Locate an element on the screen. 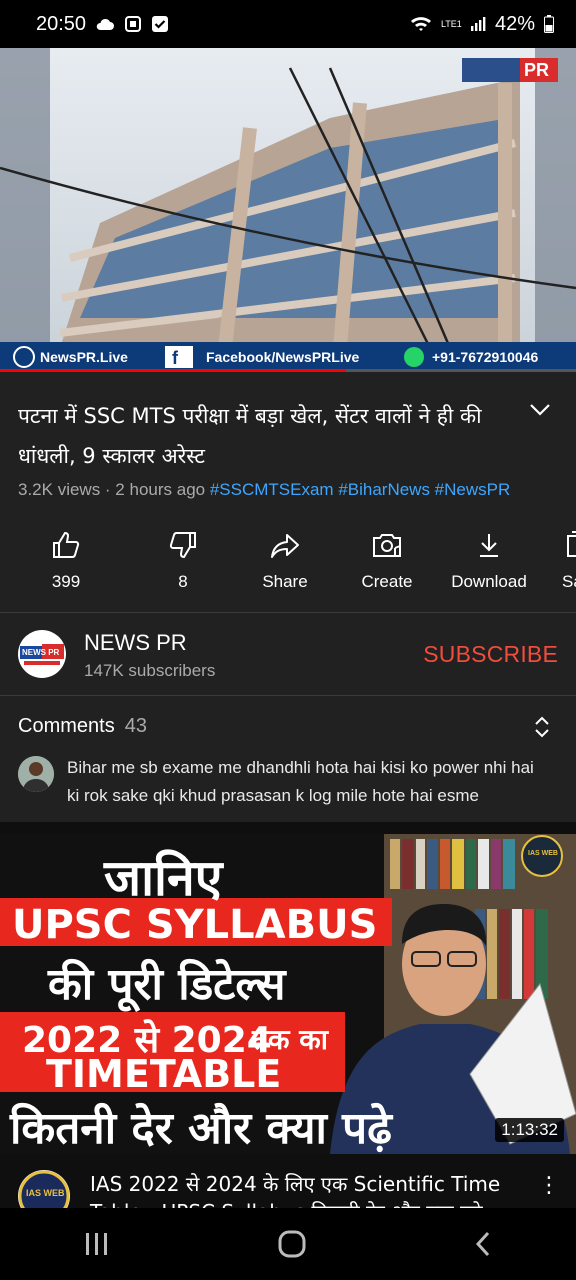 The image size is (576, 1280). status-bar: 20:50 LTE1 42% is located at coordinates (288, 24).